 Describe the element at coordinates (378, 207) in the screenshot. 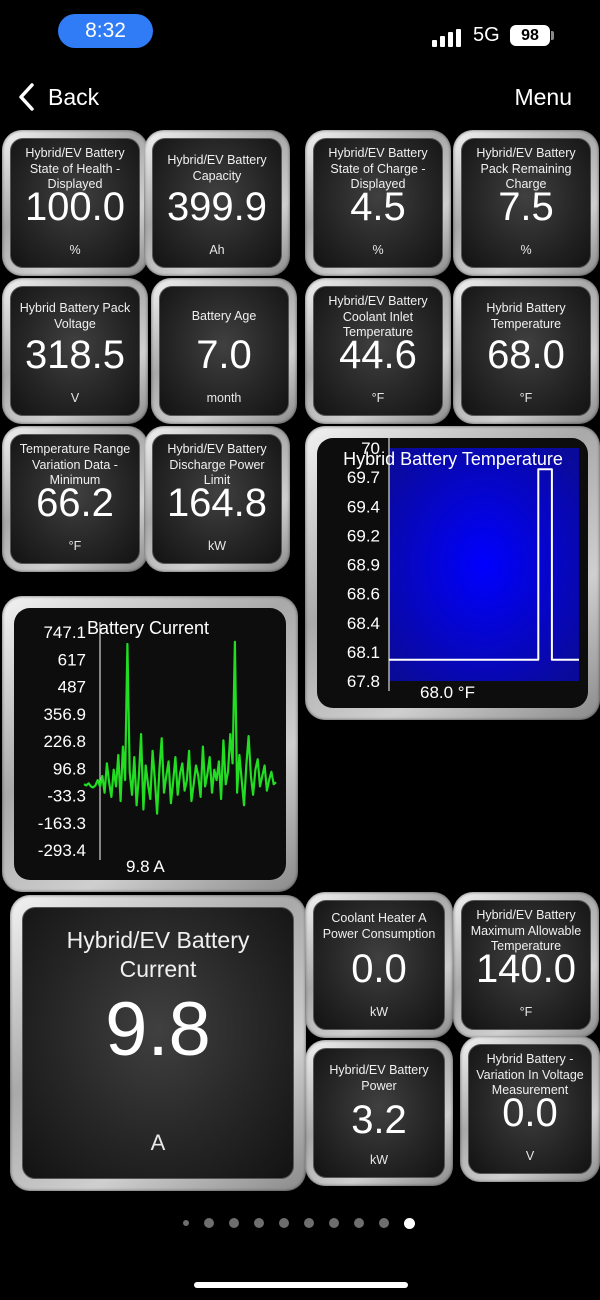

I see `gauge-value: 4.5` at that location.